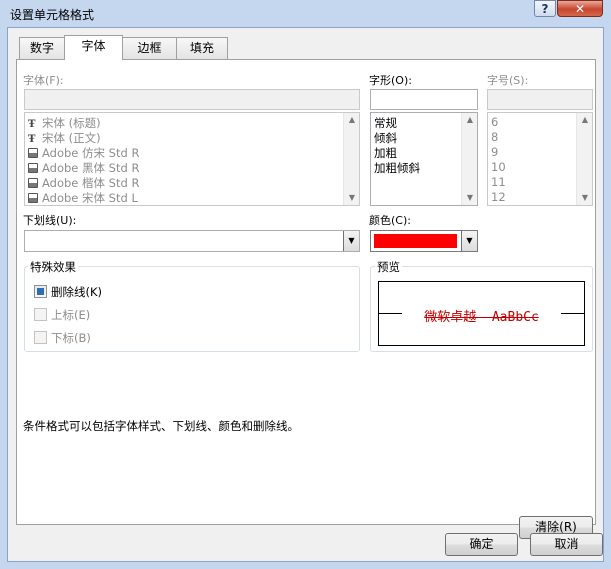 Image resolution: width=611 pixels, height=569 pixels. What do you see at coordinates (90, 198) in the screenshot?
I see `list-item-label: Adobe 宋体 Std L` at bounding box center [90, 198].